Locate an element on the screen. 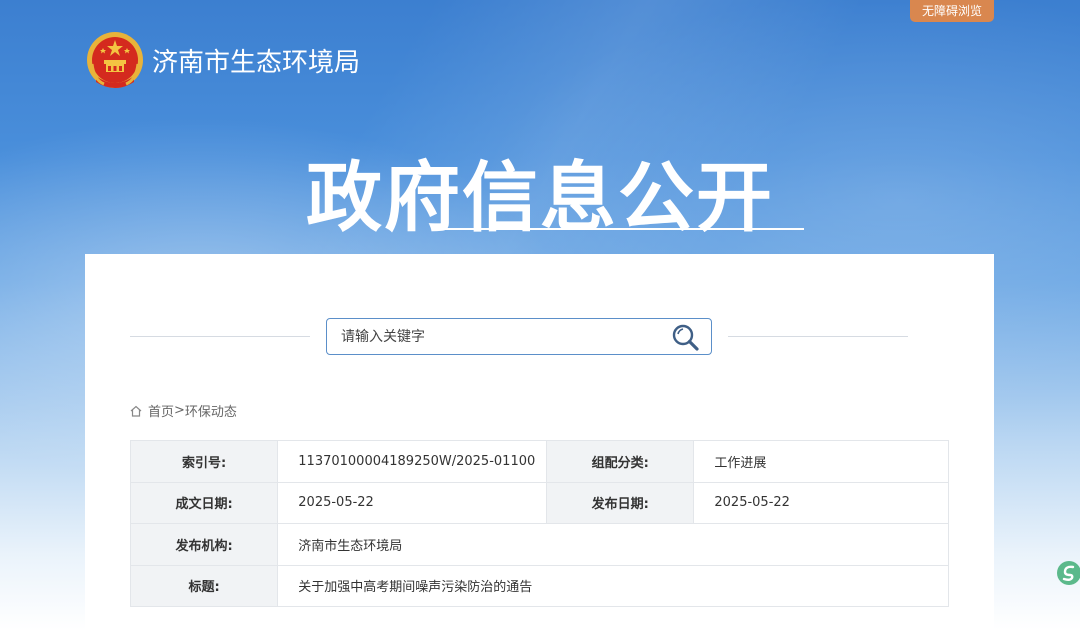 This screenshot has width=1080, height=630. org-label: 发布机构: is located at coordinates (204, 545).